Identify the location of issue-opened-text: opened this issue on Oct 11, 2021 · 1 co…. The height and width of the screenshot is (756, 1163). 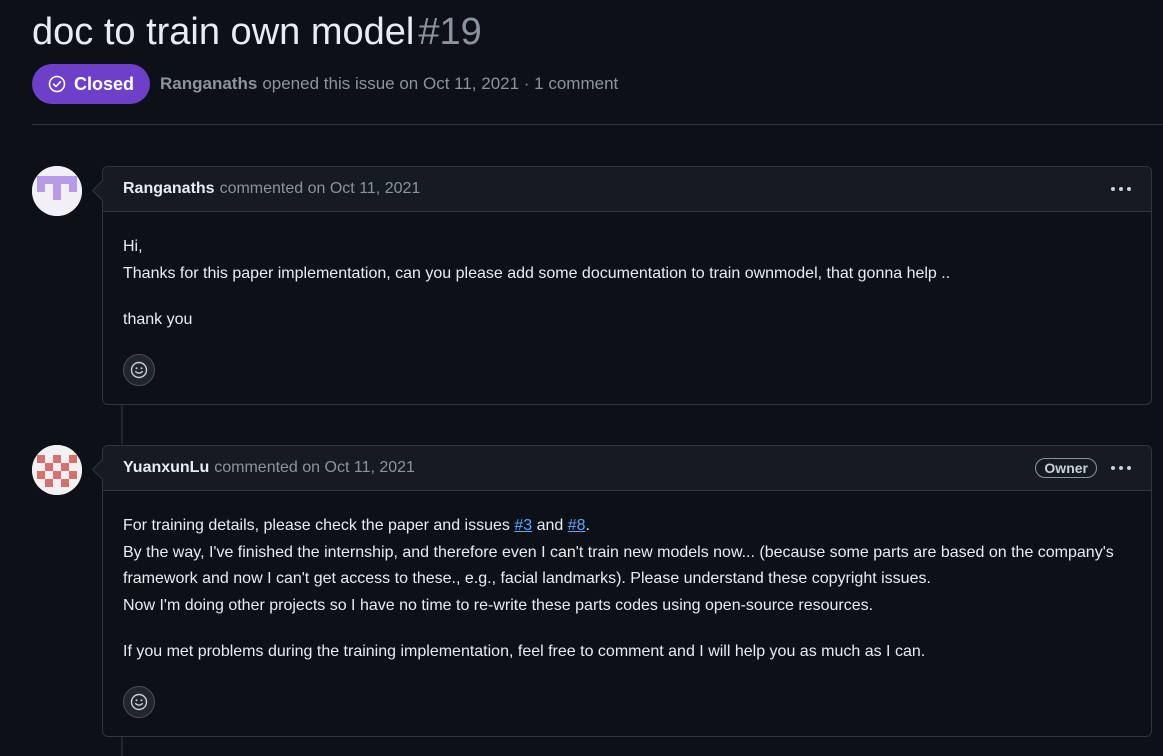
(440, 83).